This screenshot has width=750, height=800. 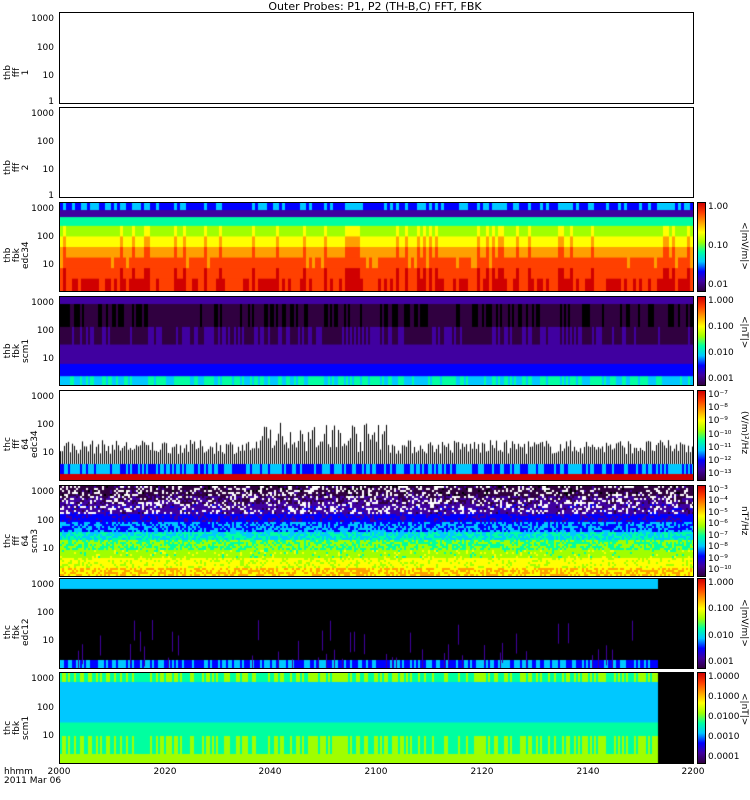 What do you see at coordinates (718, 285) in the screenshot?
I see `colorbar-tick-label: 0.01` at bounding box center [718, 285].